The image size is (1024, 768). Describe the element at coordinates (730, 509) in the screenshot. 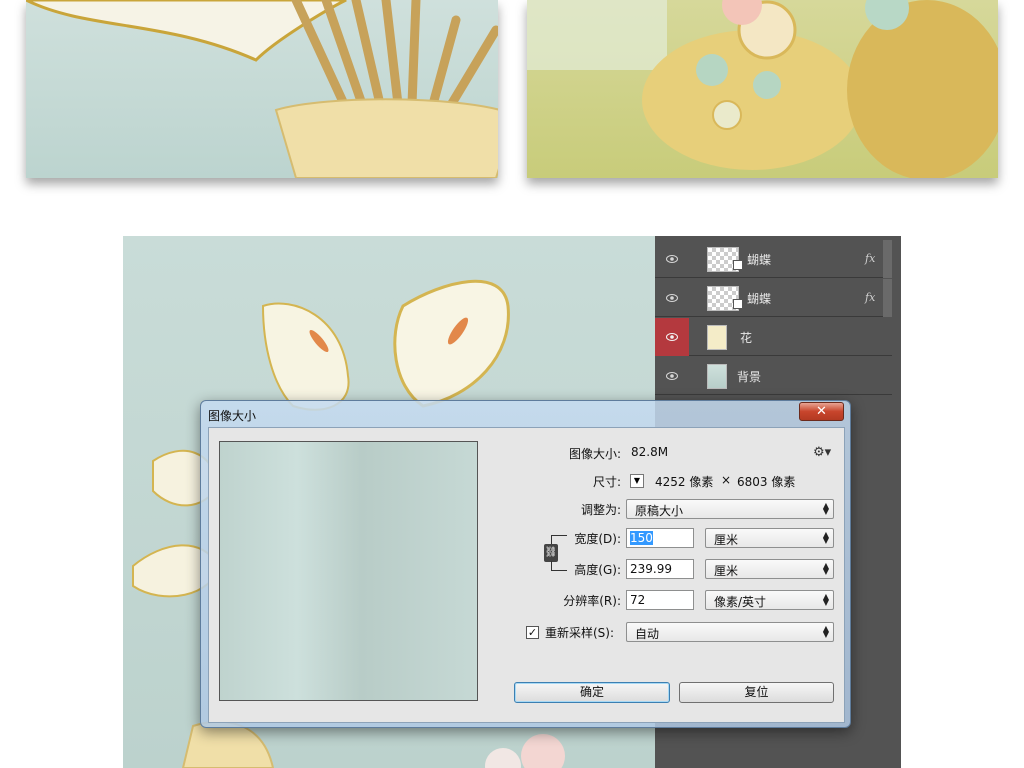

I see `fit-to-select: 原稿大小 ▲ ▼` at that location.